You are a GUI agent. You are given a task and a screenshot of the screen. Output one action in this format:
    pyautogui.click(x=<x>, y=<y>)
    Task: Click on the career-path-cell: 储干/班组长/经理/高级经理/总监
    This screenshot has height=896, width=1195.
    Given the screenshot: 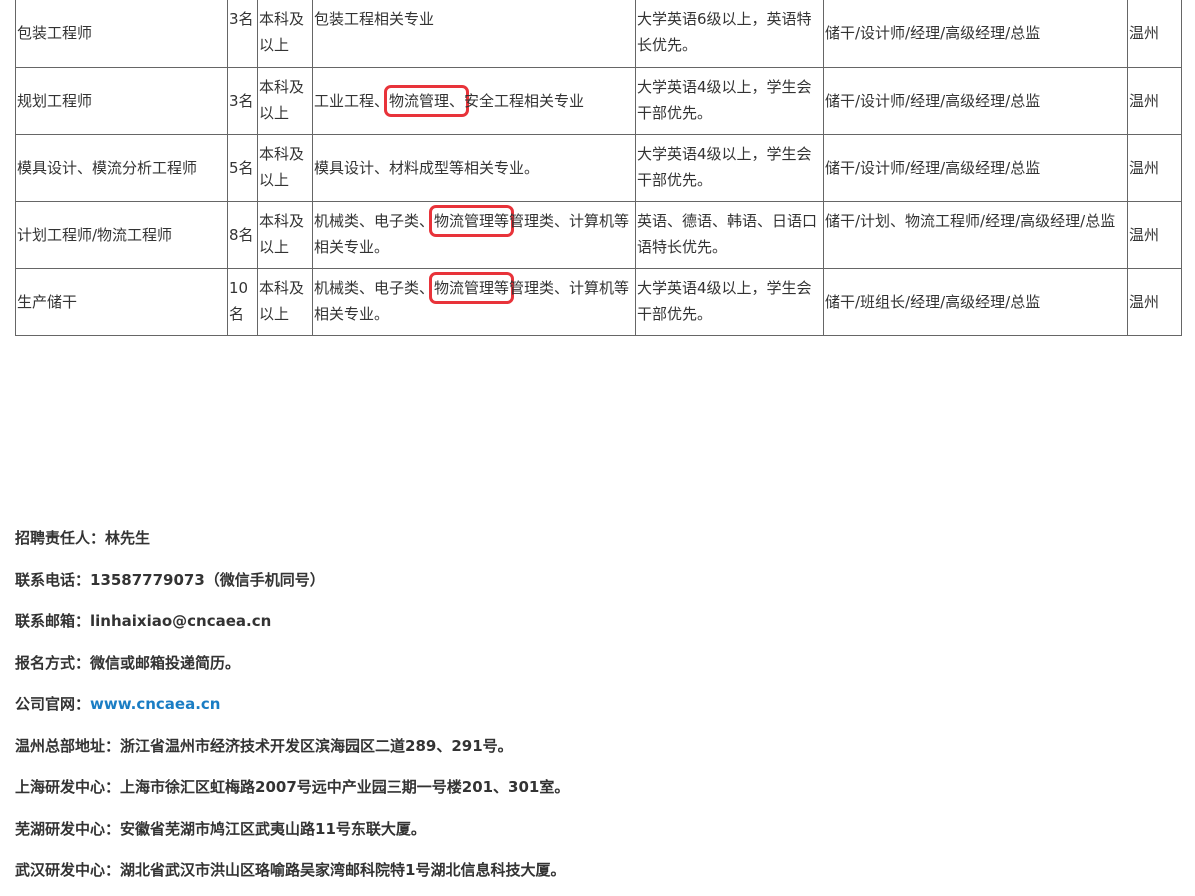 What is the action you would take?
    pyautogui.click(x=975, y=301)
    